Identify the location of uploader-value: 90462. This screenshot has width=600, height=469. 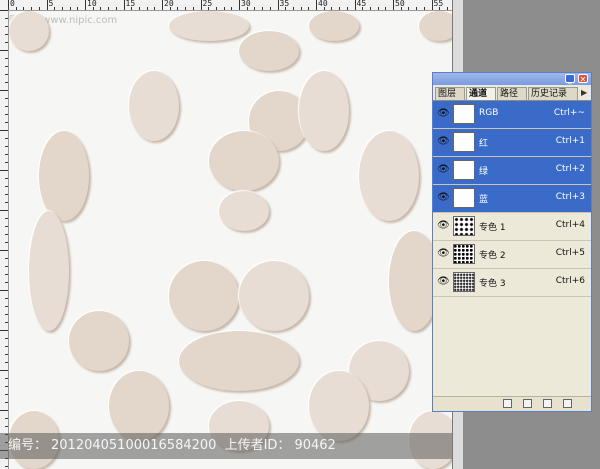
(315, 445).